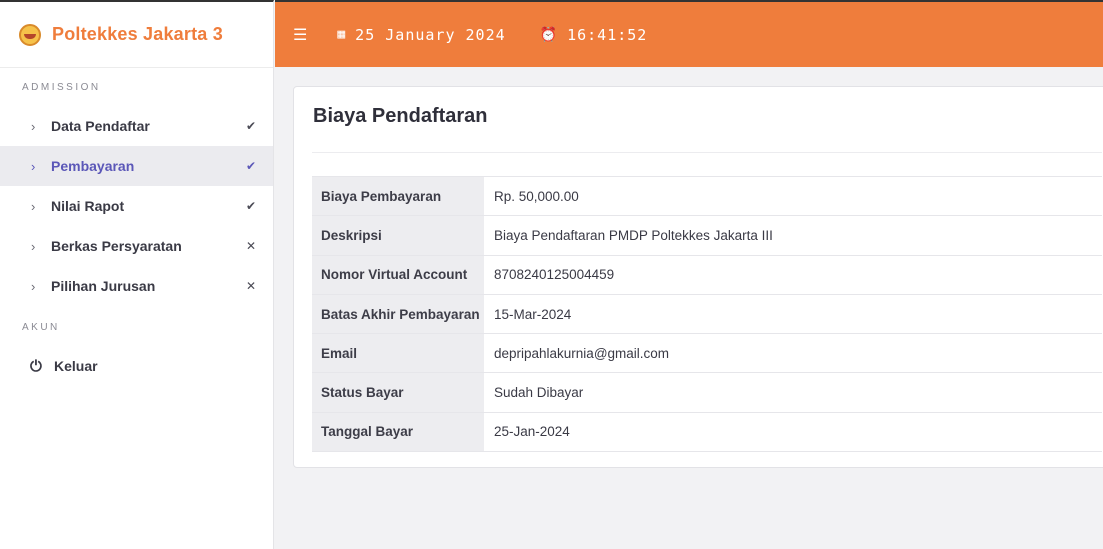  What do you see at coordinates (793, 392) in the screenshot?
I see `row-value: Sudah Dibayar` at bounding box center [793, 392].